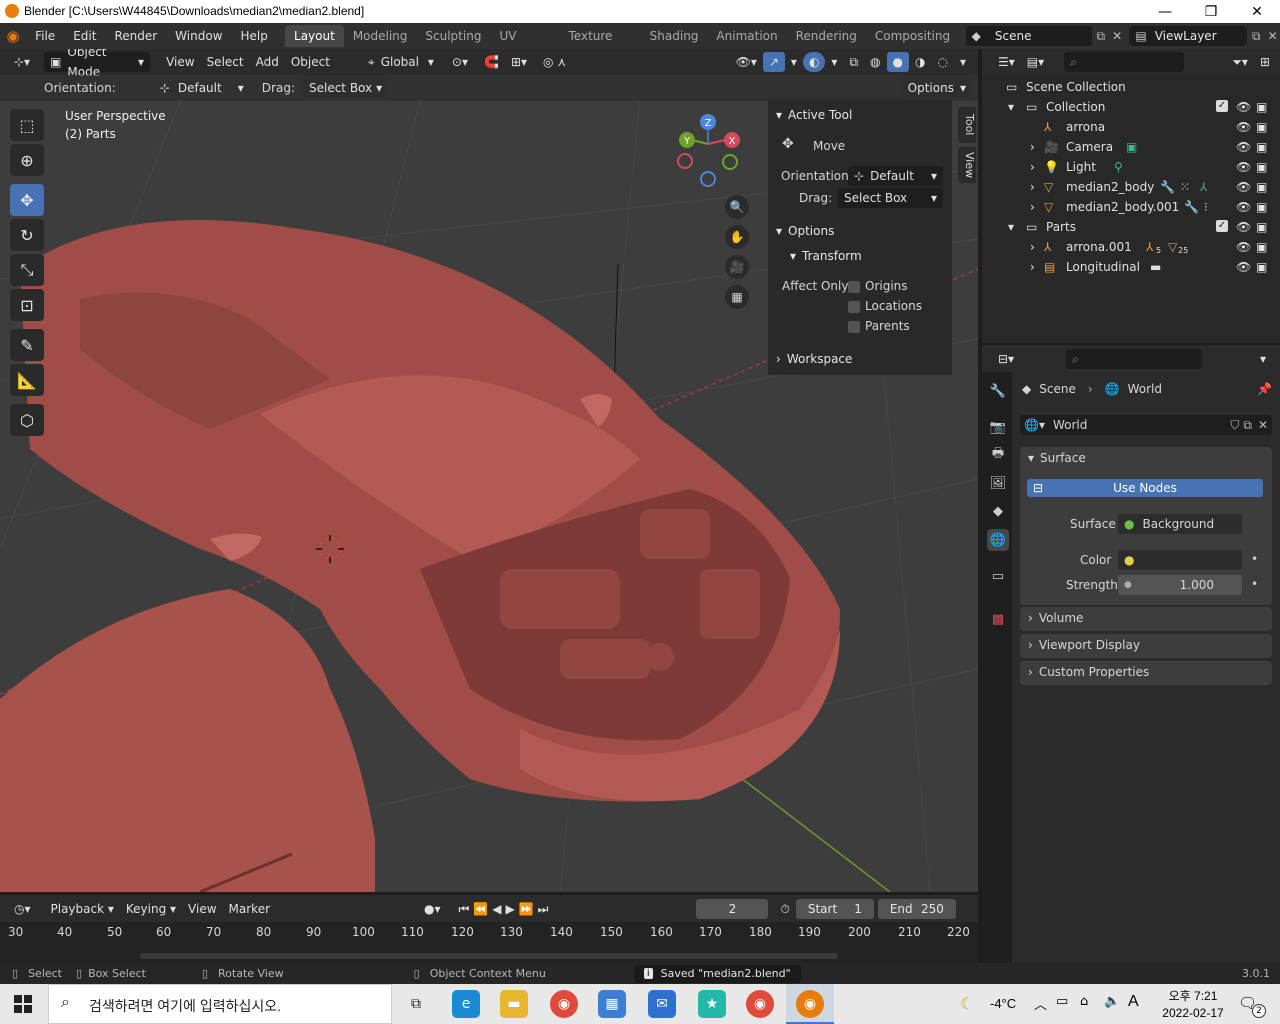 This screenshot has height=1024, width=1280. What do you see at coordinates (1006, 359) in the screenshot?
I see `properties-editor-type-icon: ⊟▾` at bounding box center [1006, 359].